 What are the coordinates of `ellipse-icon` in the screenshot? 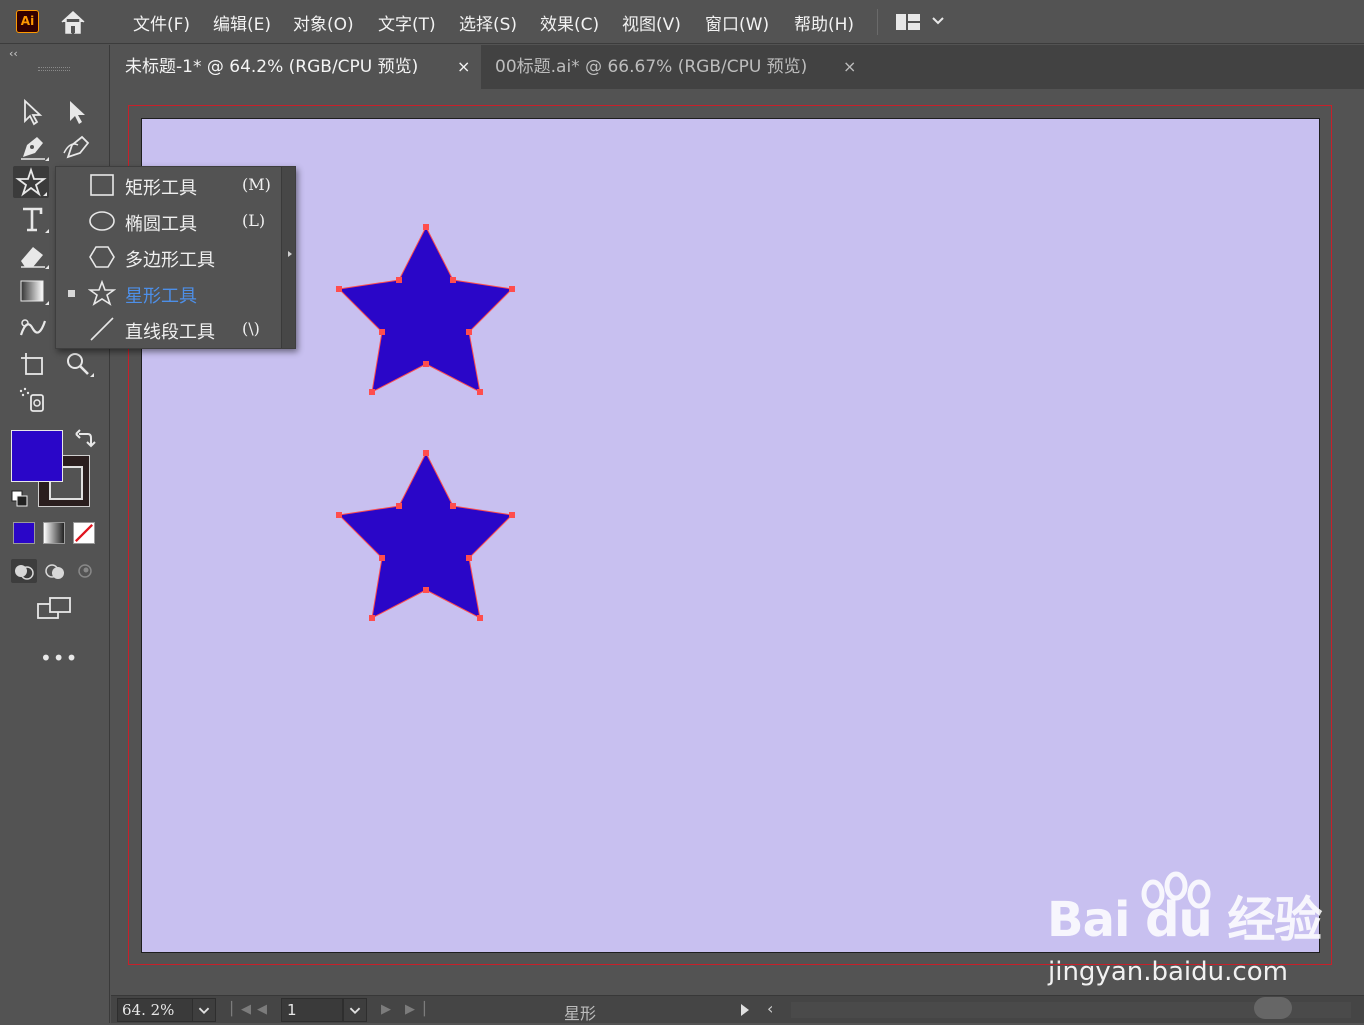 It's located at (102, 221).